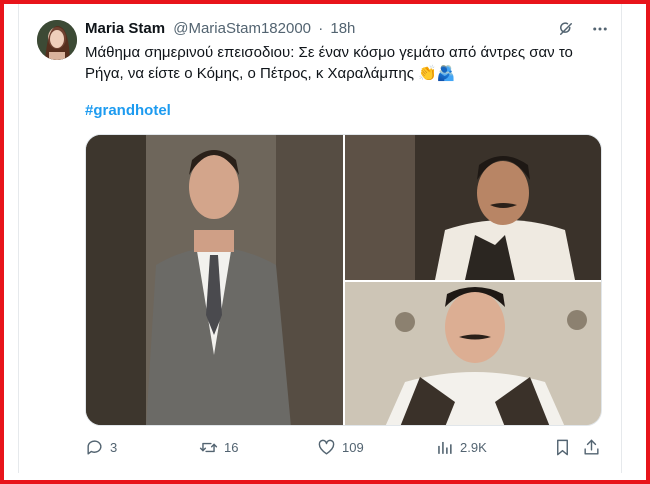 The height and width of the screenshot is (484, 650). Describe the element at coordinates (566, 29) in the screenshot. I see `grok-icon` at that location.